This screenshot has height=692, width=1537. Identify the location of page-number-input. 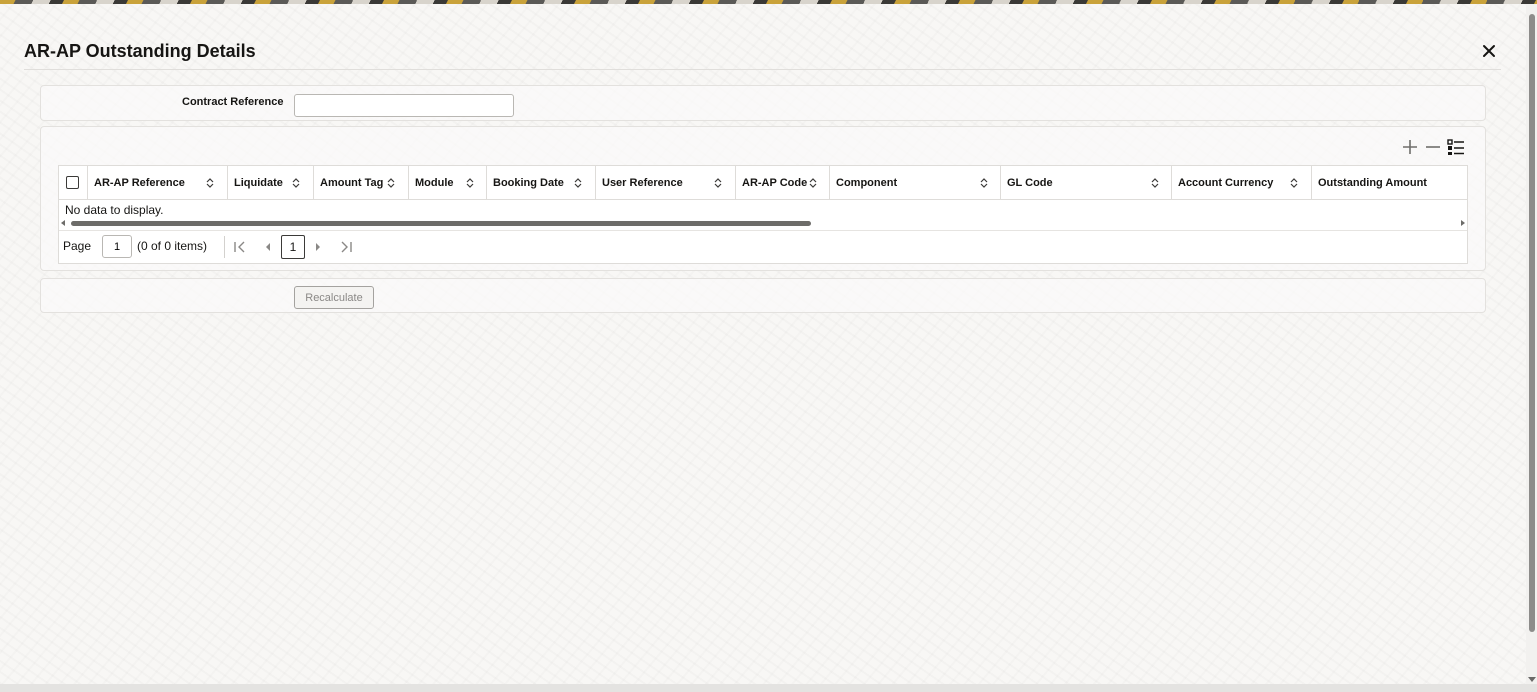
(117, 246).